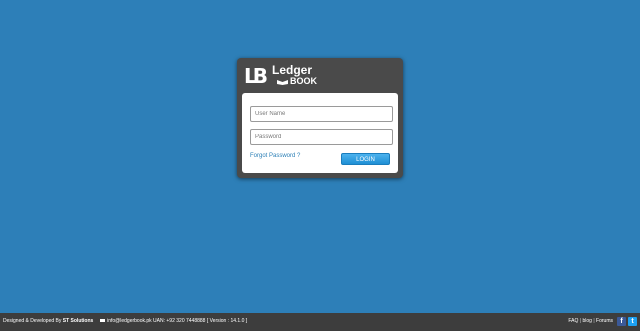 This screenshot has height=331, width=640. I want to click on ledger-book-logo: LB Ledger BOOK, so click(284, 77).